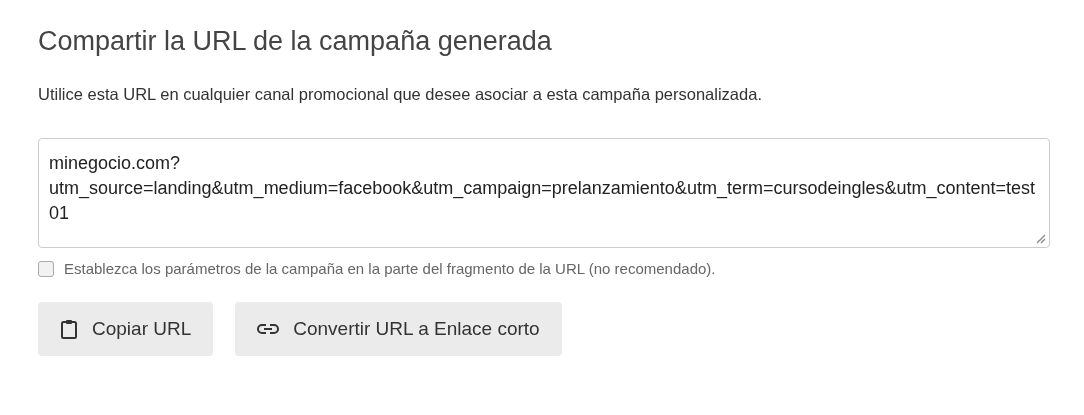 The image size is (1084, 415). I want to click on clipboard-icon, so click(69, 329).